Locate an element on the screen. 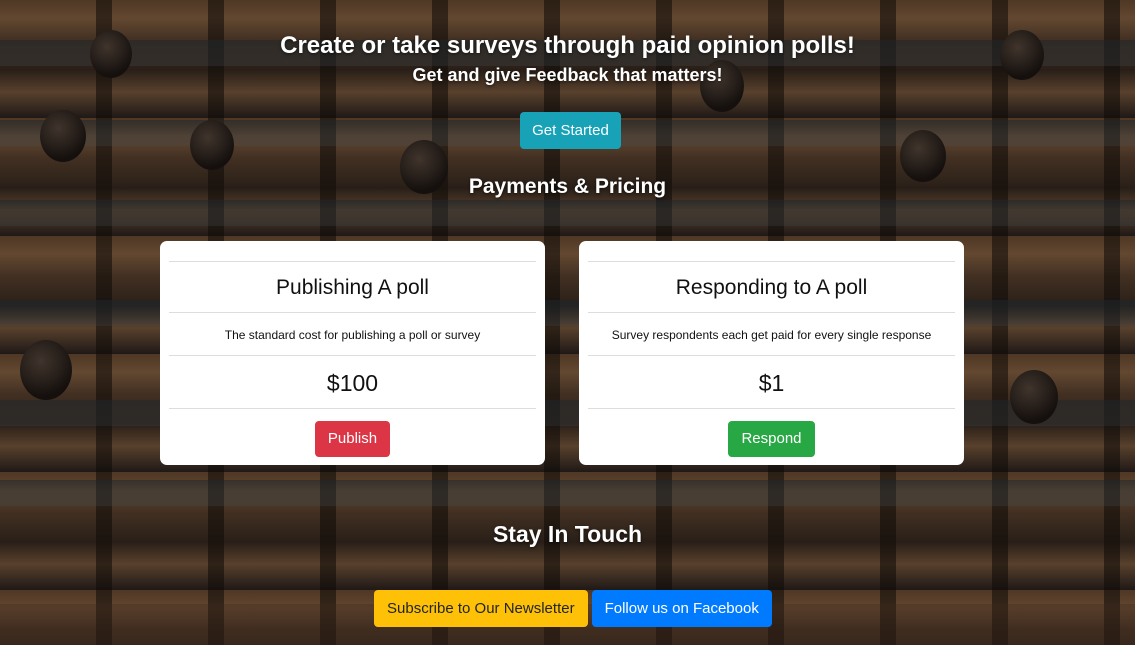 This screenshot has width=1135, height=645. card-title: Publishing A poll is located at coordinates (352, 287).